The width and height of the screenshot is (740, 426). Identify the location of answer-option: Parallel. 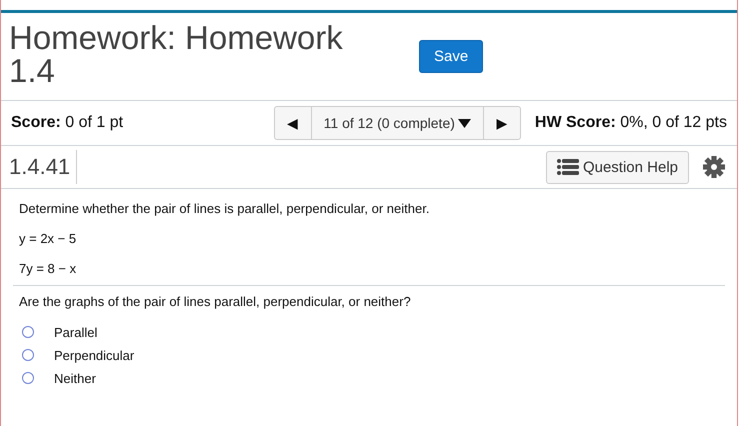
(60, 332).